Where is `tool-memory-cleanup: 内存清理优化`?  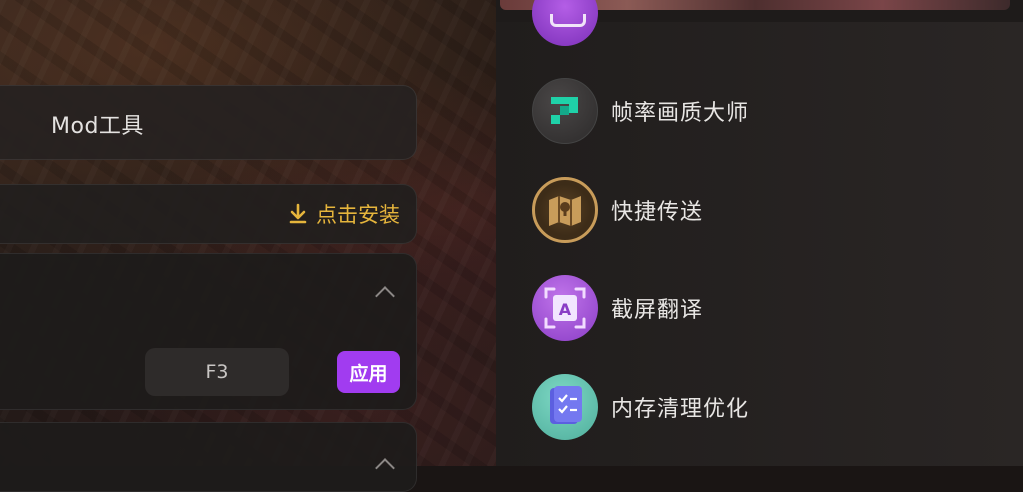
tool-memory-cleanup: 内存清理优化 is located at coordinates (640, 407).